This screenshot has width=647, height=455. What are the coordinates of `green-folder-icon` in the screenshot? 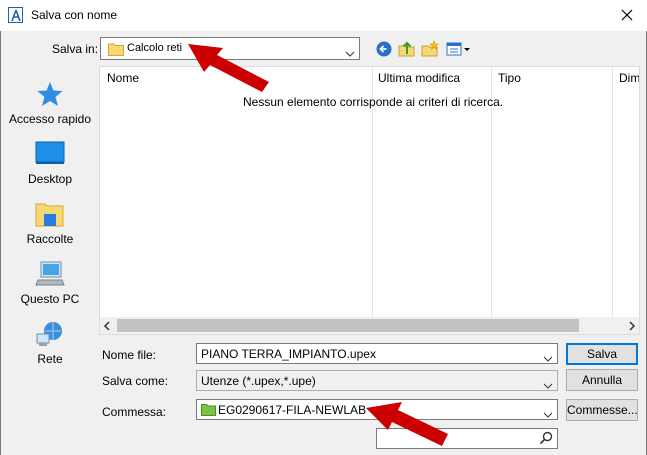 It's located at (208, 411).